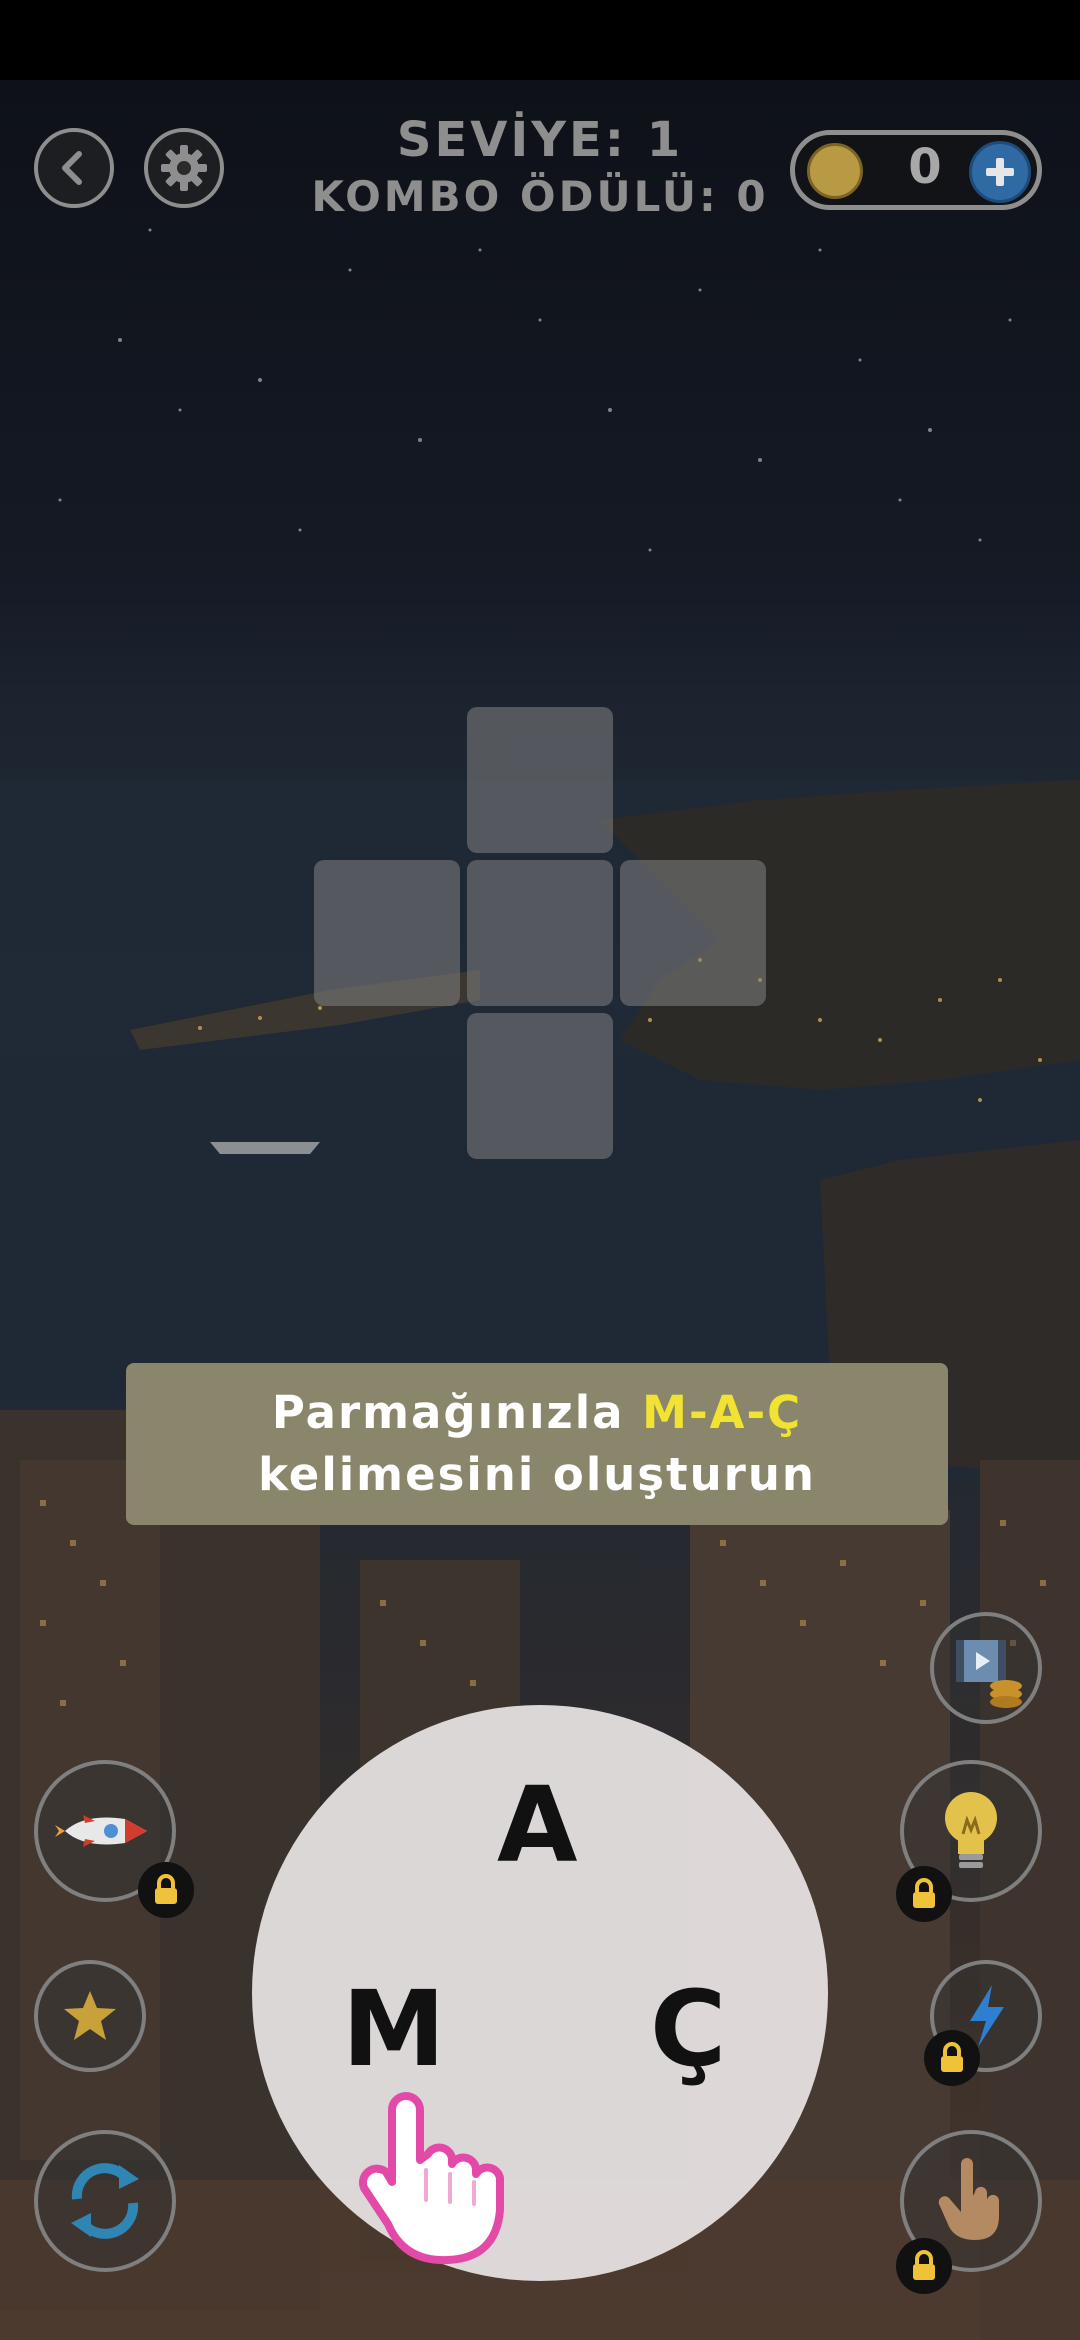 Image resolution: width=1080 pixels, height=2340 pixels. I want to click on hint-bulb-button, so click(969, 1841).